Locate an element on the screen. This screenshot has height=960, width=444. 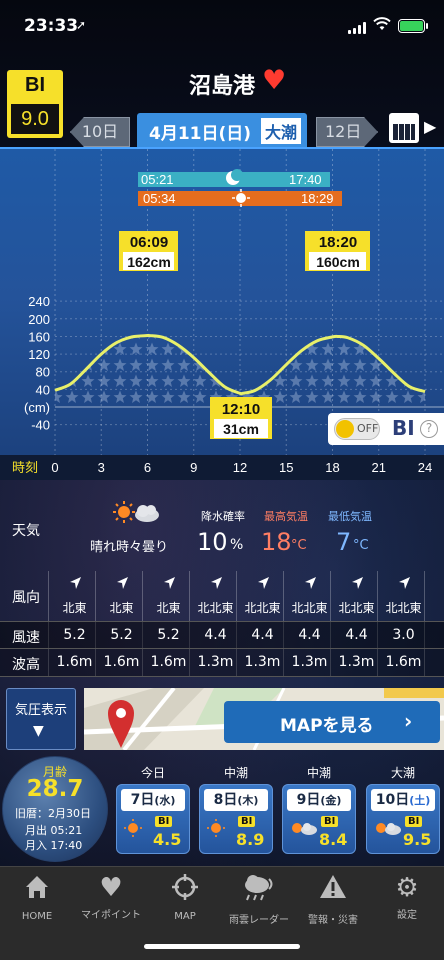
wave-height-label: 波高 is located at coordinates (26, 665).